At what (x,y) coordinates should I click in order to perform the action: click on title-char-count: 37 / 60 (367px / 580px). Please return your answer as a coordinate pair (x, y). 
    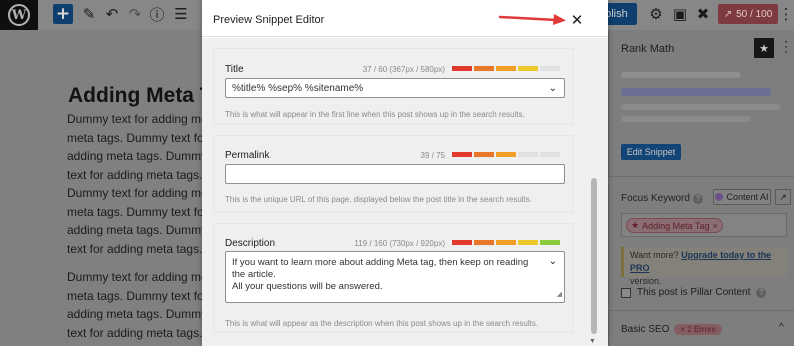
    Looking at the image, I should click on (403, 69).